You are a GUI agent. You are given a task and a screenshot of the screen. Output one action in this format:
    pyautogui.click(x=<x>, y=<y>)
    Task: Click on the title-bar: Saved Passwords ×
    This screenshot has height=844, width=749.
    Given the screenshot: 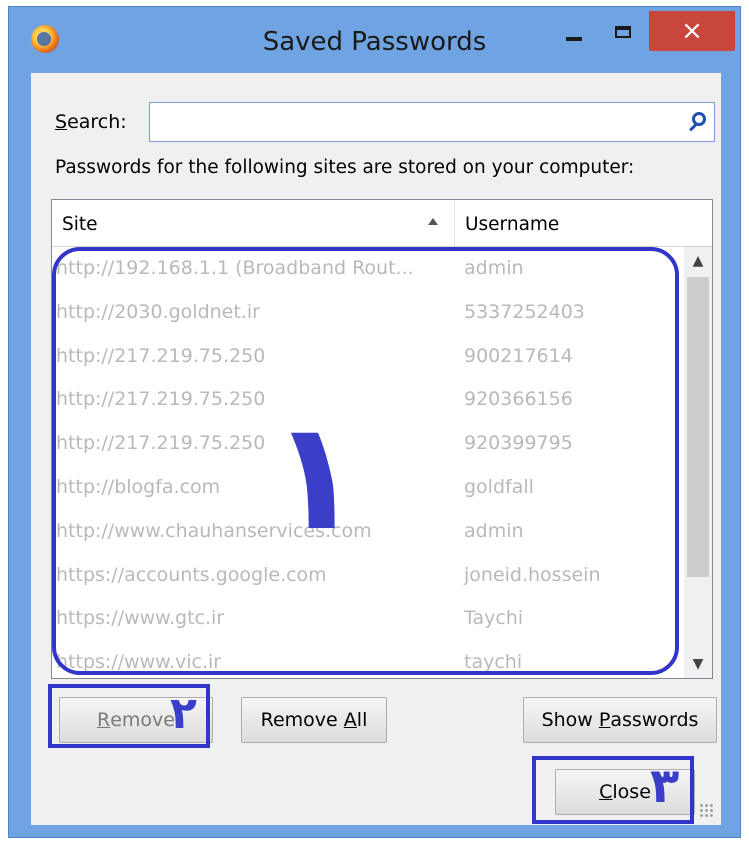 What is the action you would take?
    pyautogui.click(x=374, y=40)
    